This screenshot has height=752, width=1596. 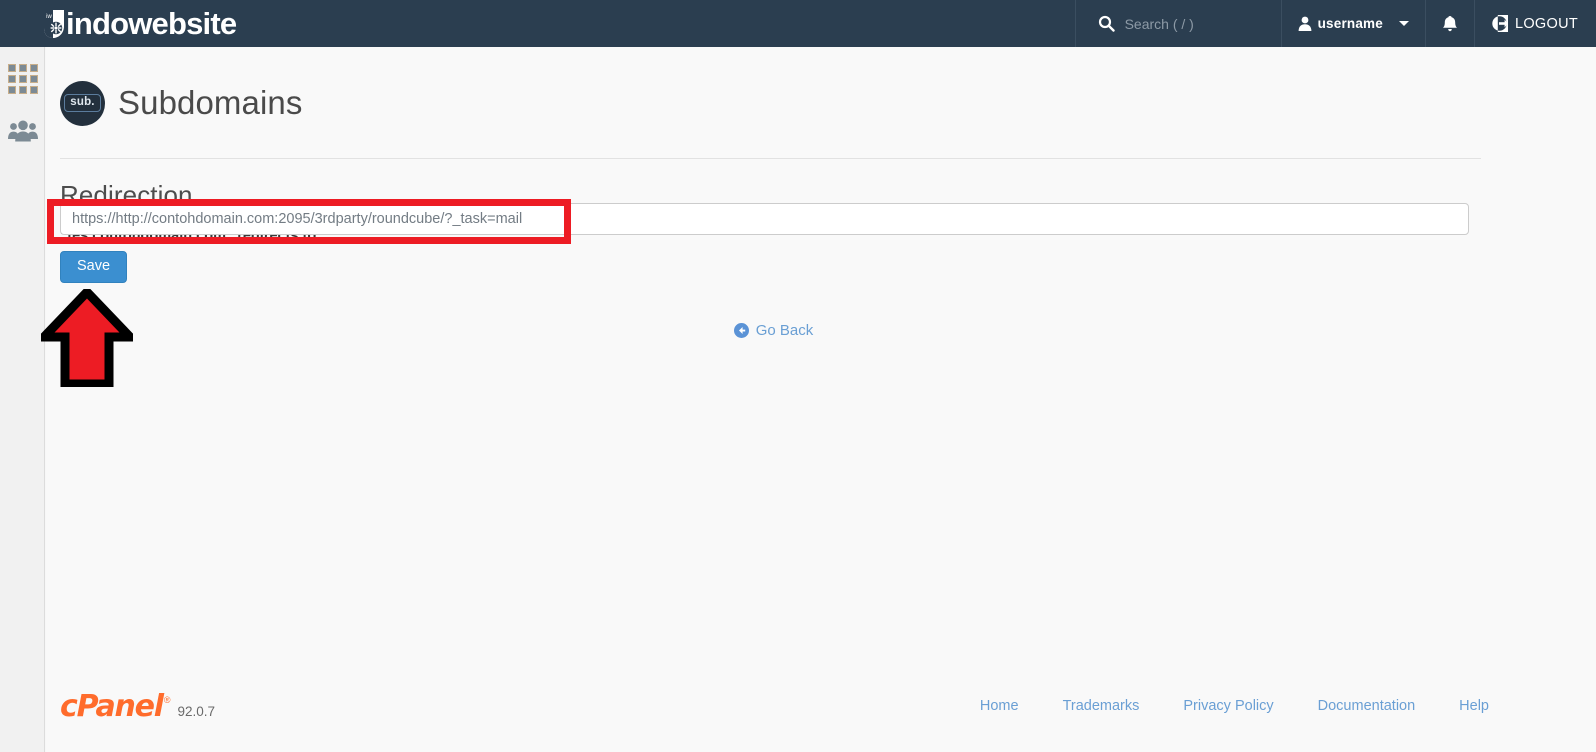 I want to click on sidebar-item-apps, so click(x=22, y=79).